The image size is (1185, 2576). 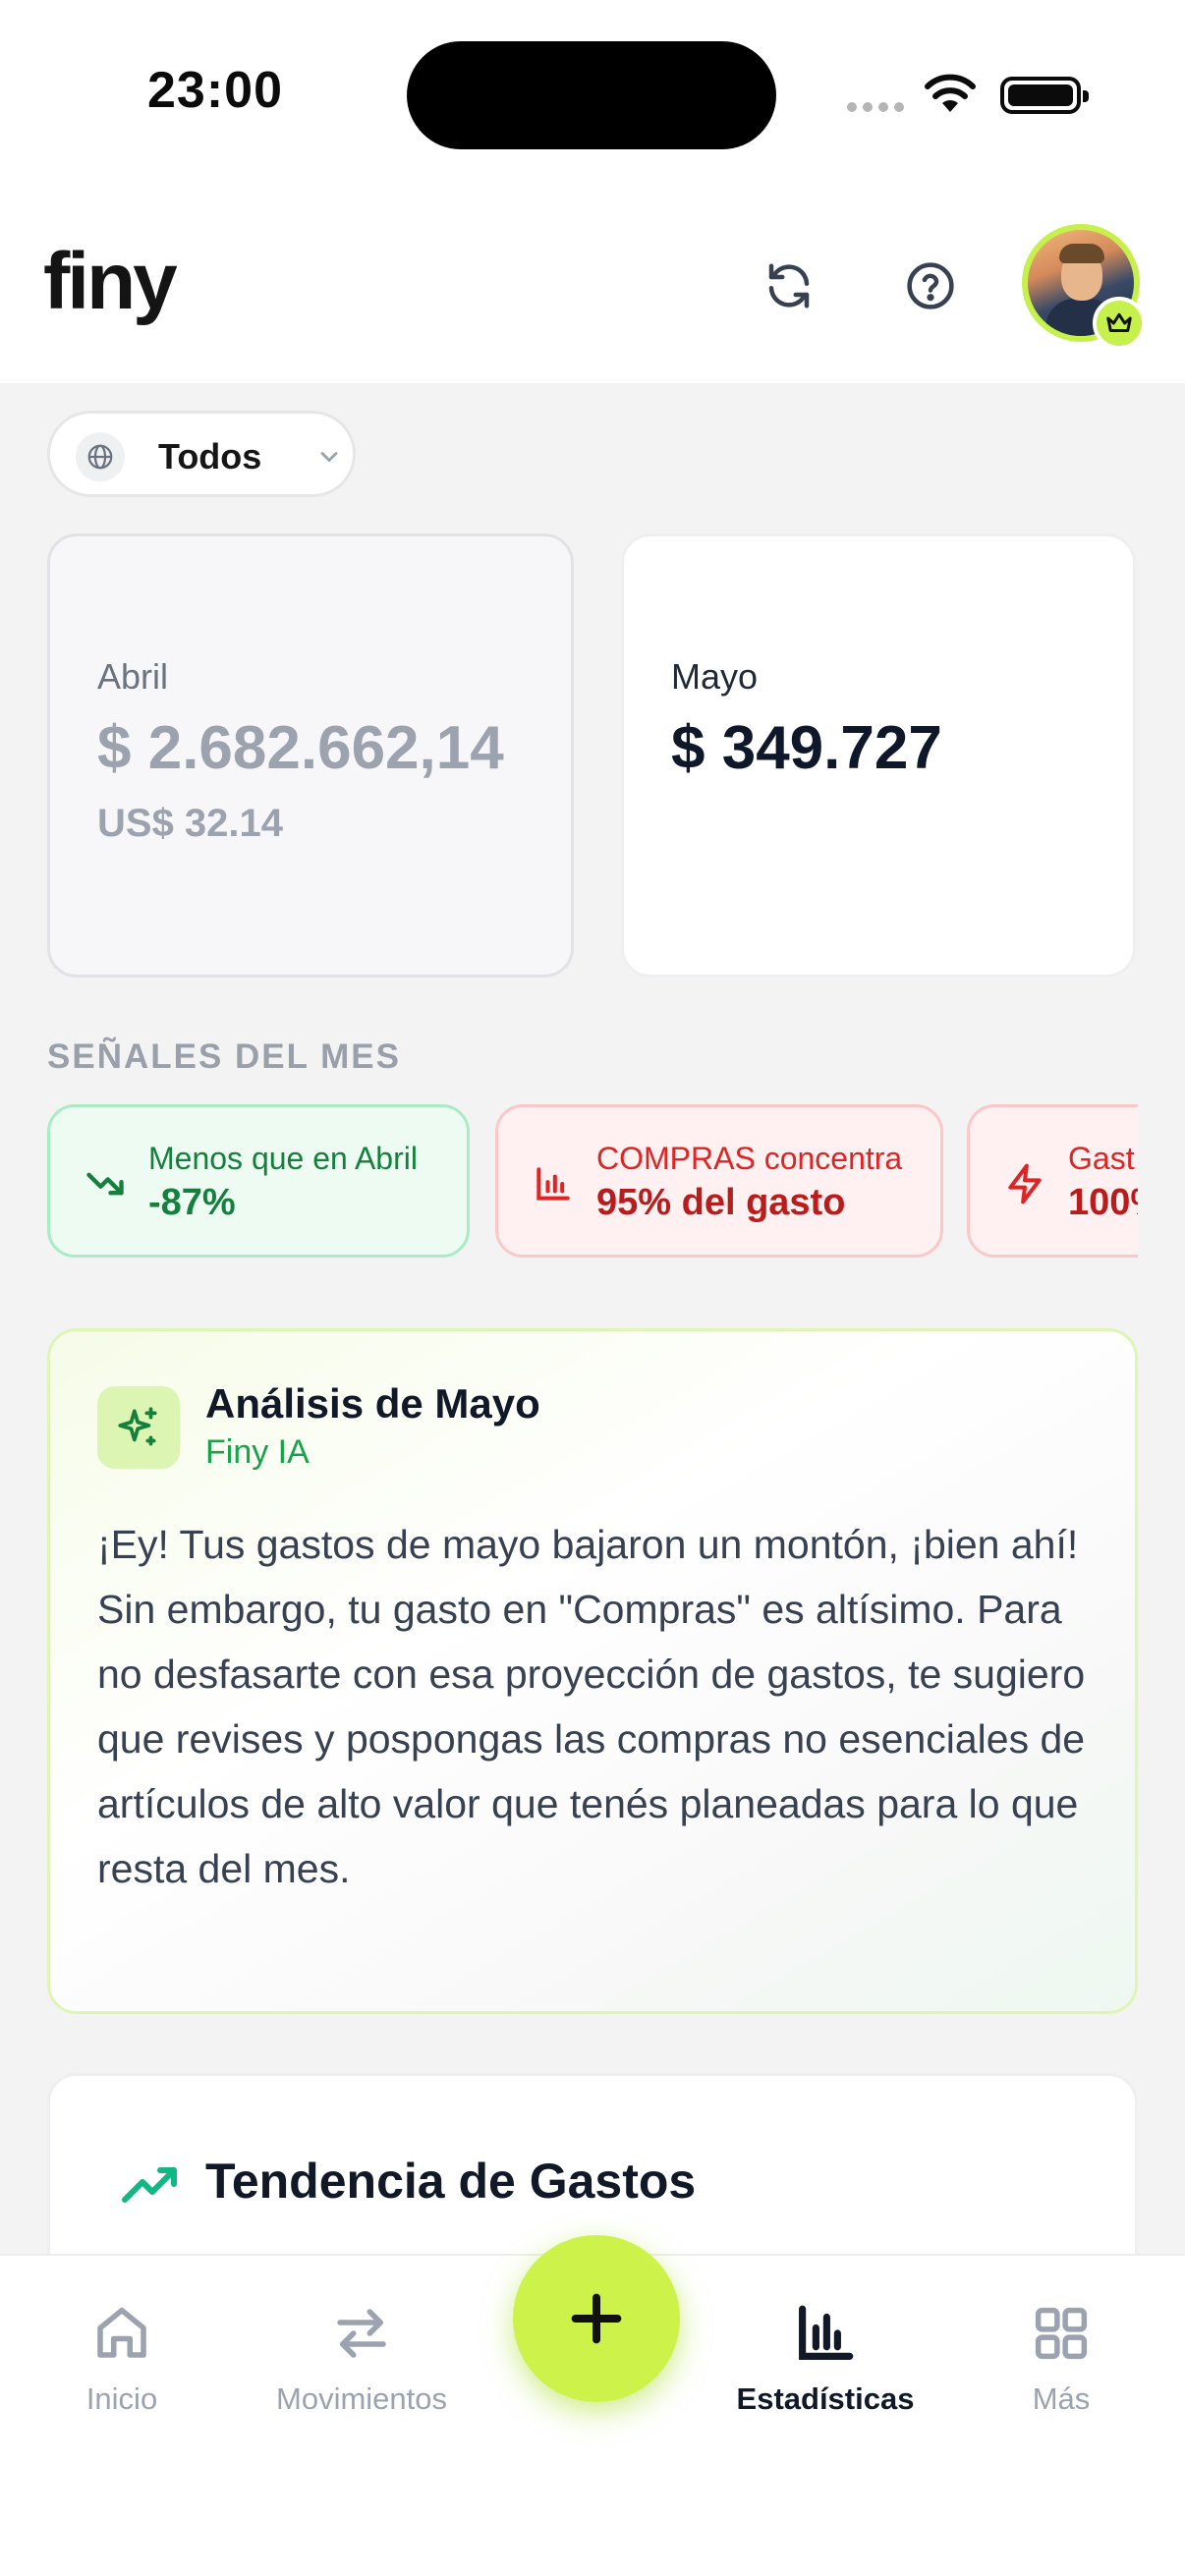 I want to click on previous-month-label: Abril, so click(x=133, y=676).